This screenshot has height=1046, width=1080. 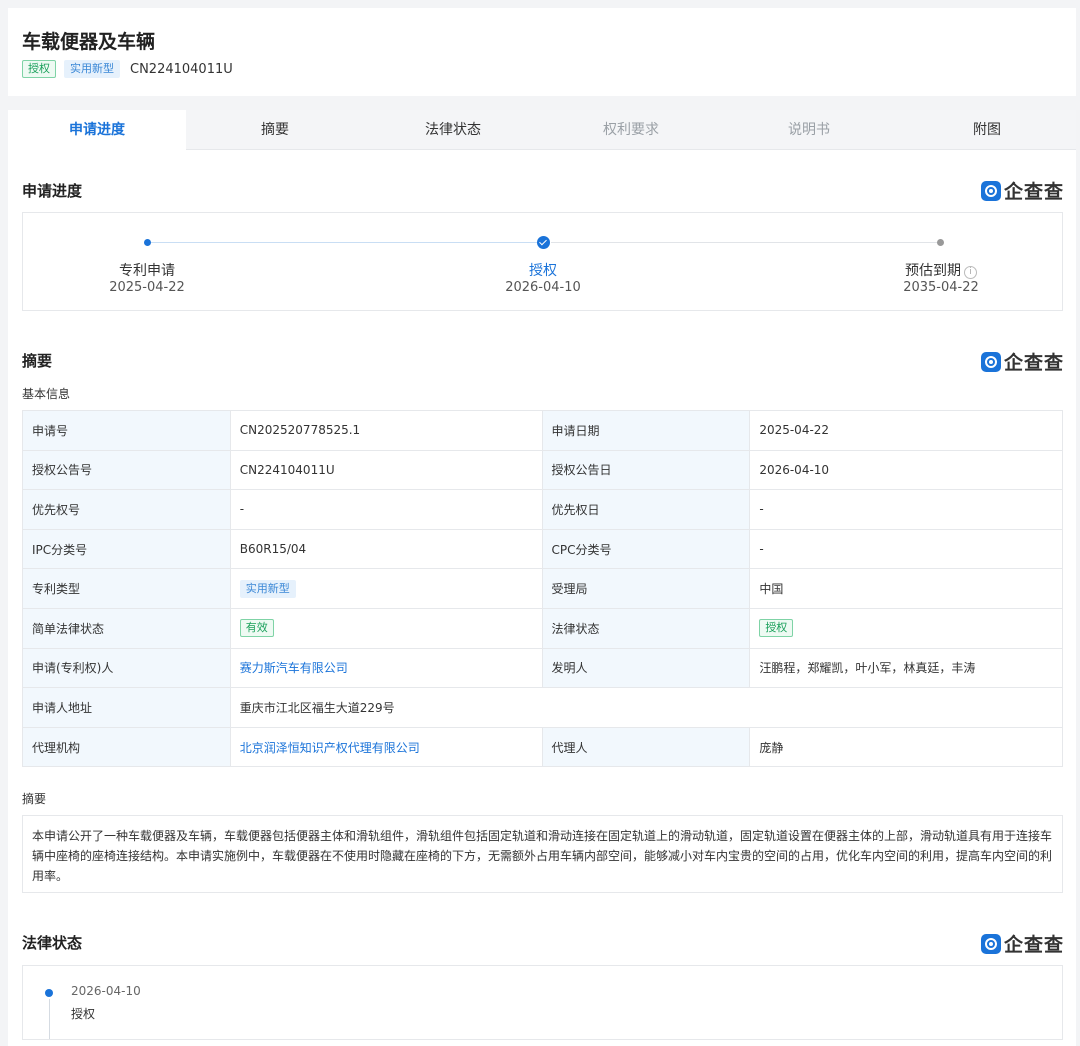 What do you see at coordinates (906, 747) in the screenshot?
I see `field-value: 庞静` at bounding box center [906, 747].